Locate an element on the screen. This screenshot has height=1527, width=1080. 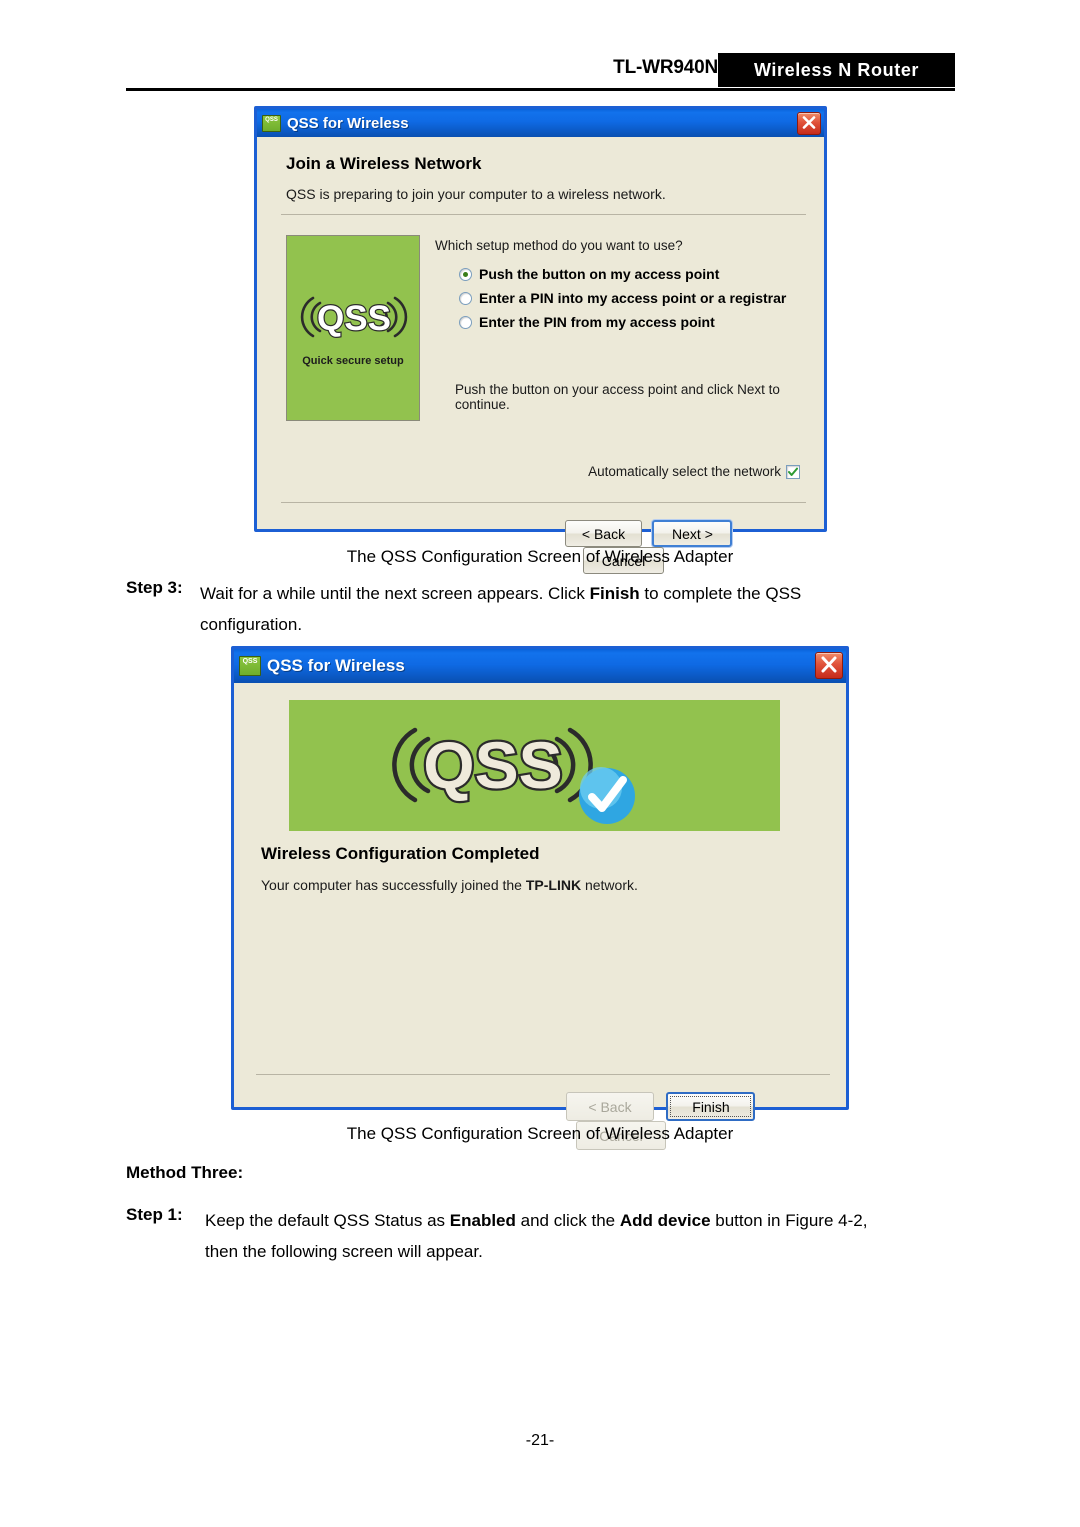
dialog2-message-c: network. is located at coordinates (609, 885).